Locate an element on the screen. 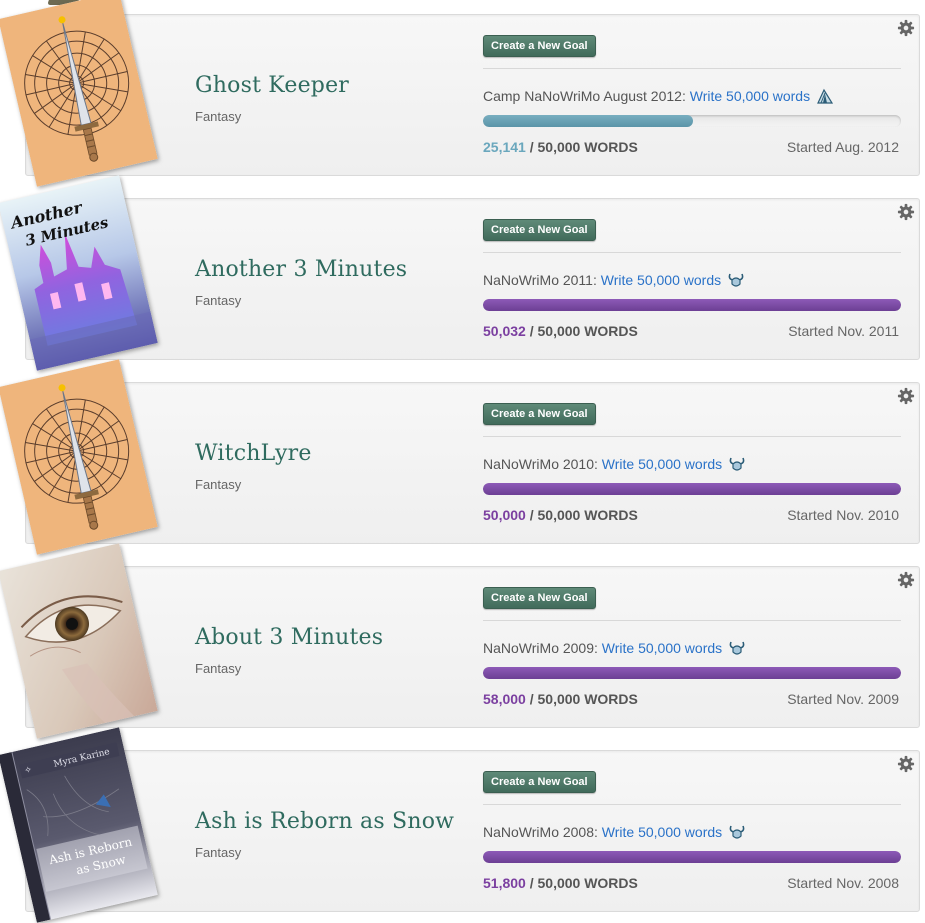 This screenshot has height=923, width=925. novel-title: WitchLyre is located at coordinates (253, 453).